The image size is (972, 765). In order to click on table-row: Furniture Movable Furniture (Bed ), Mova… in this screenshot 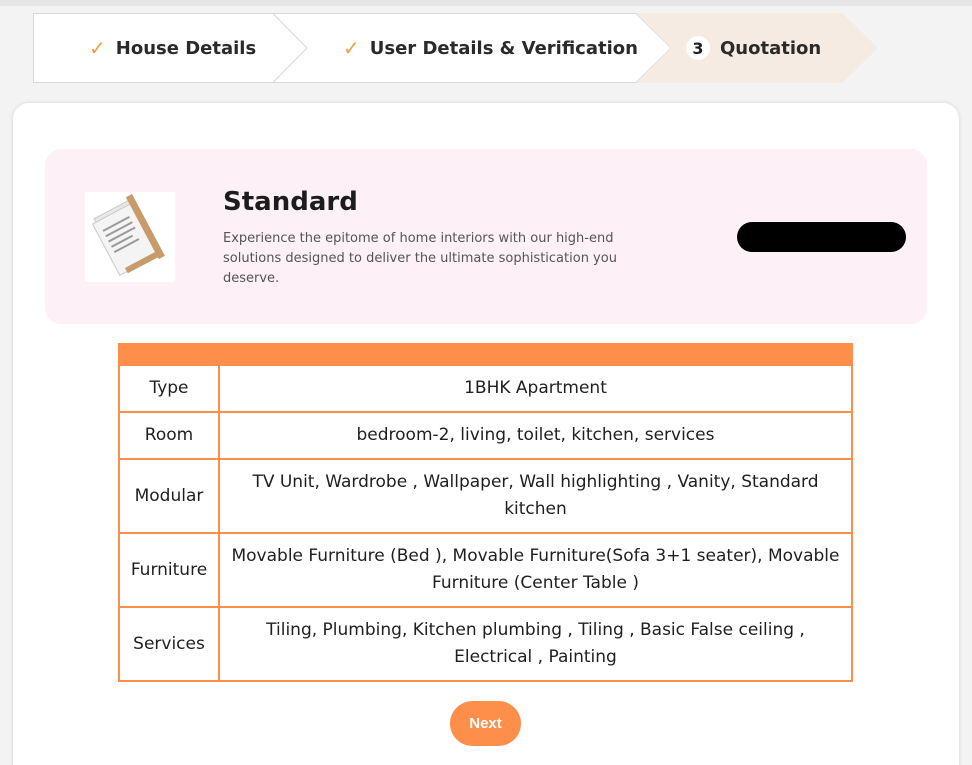, I will do `click(485, 570)`.